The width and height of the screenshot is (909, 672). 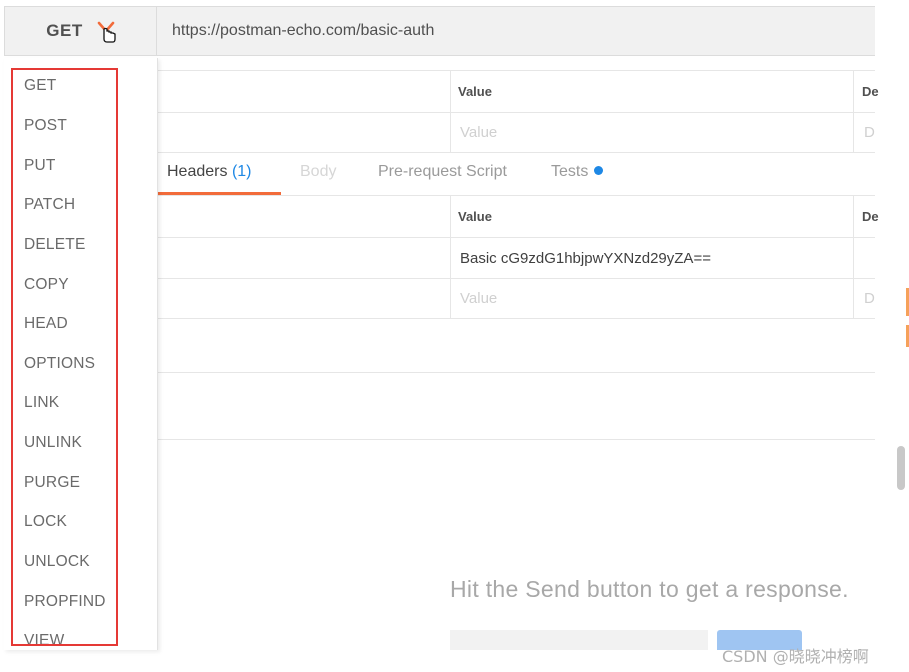 What do you see at coordinates (106, 31) in the screenshot?
I see `chevron-down-icon` at bounding box center [106, 31].